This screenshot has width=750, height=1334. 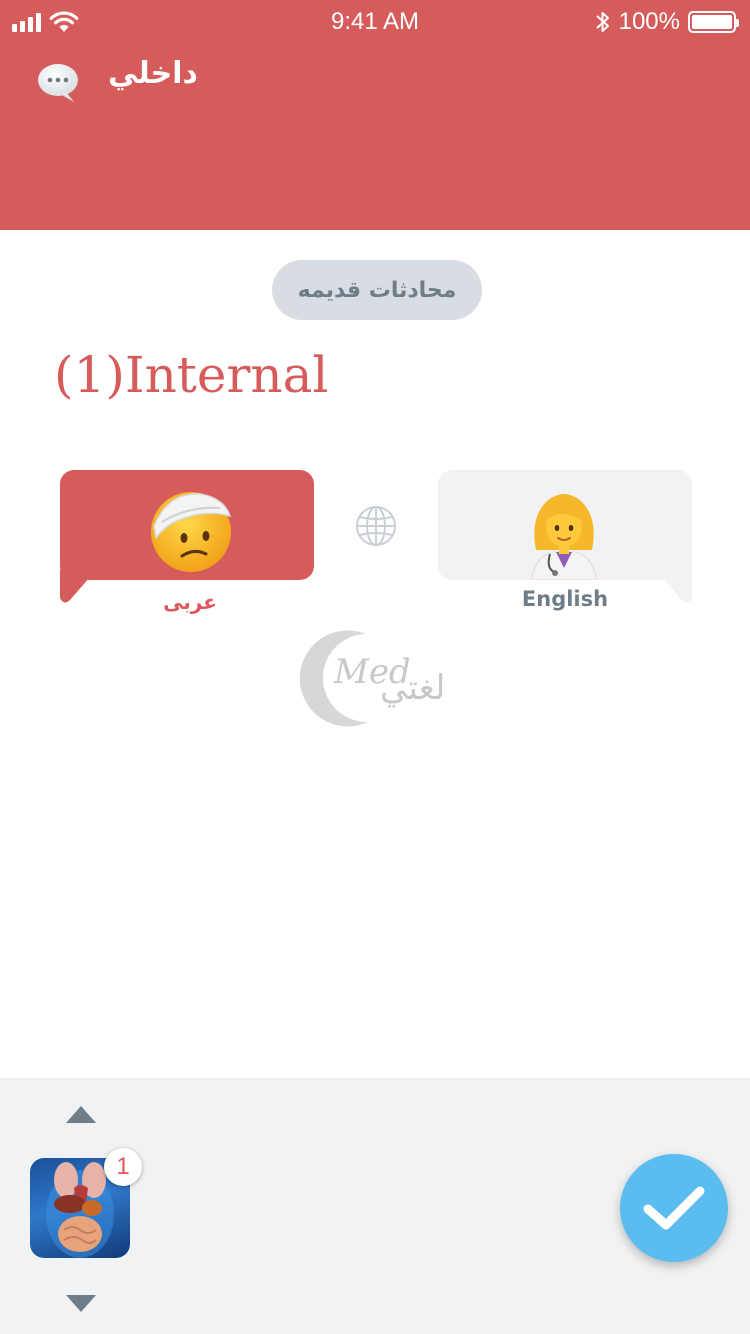 I want to click on doctor-language-label: English, so click(x=565, y=599).